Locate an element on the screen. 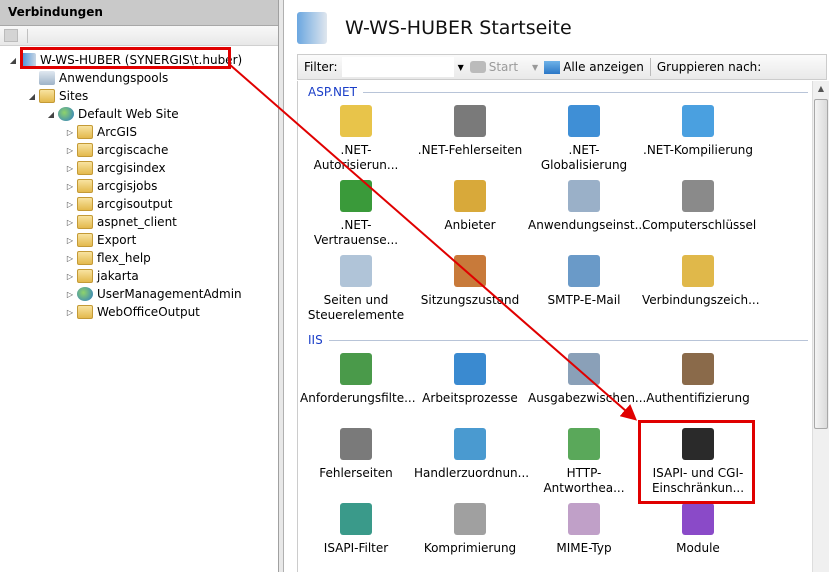  tree-item: ▷ jakarta is located at coordinates (102, 276).